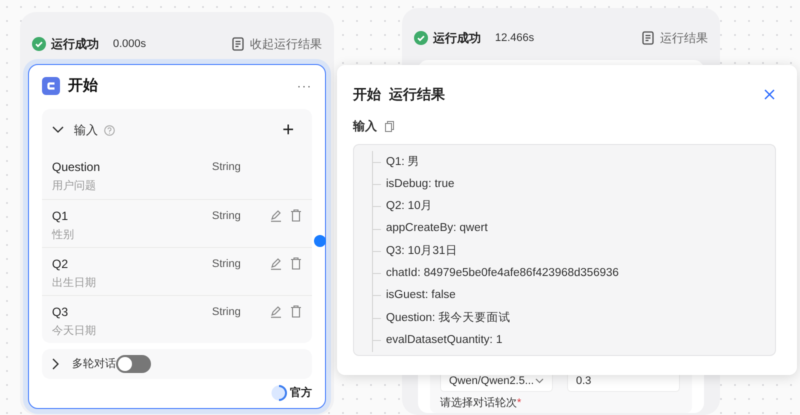 The height and width of the screenshot is (415, 800). What do you see at coordinates (421, 296) in the screenshot?
I see `result-item: isGuest: false` at bounding box center [421, 296].